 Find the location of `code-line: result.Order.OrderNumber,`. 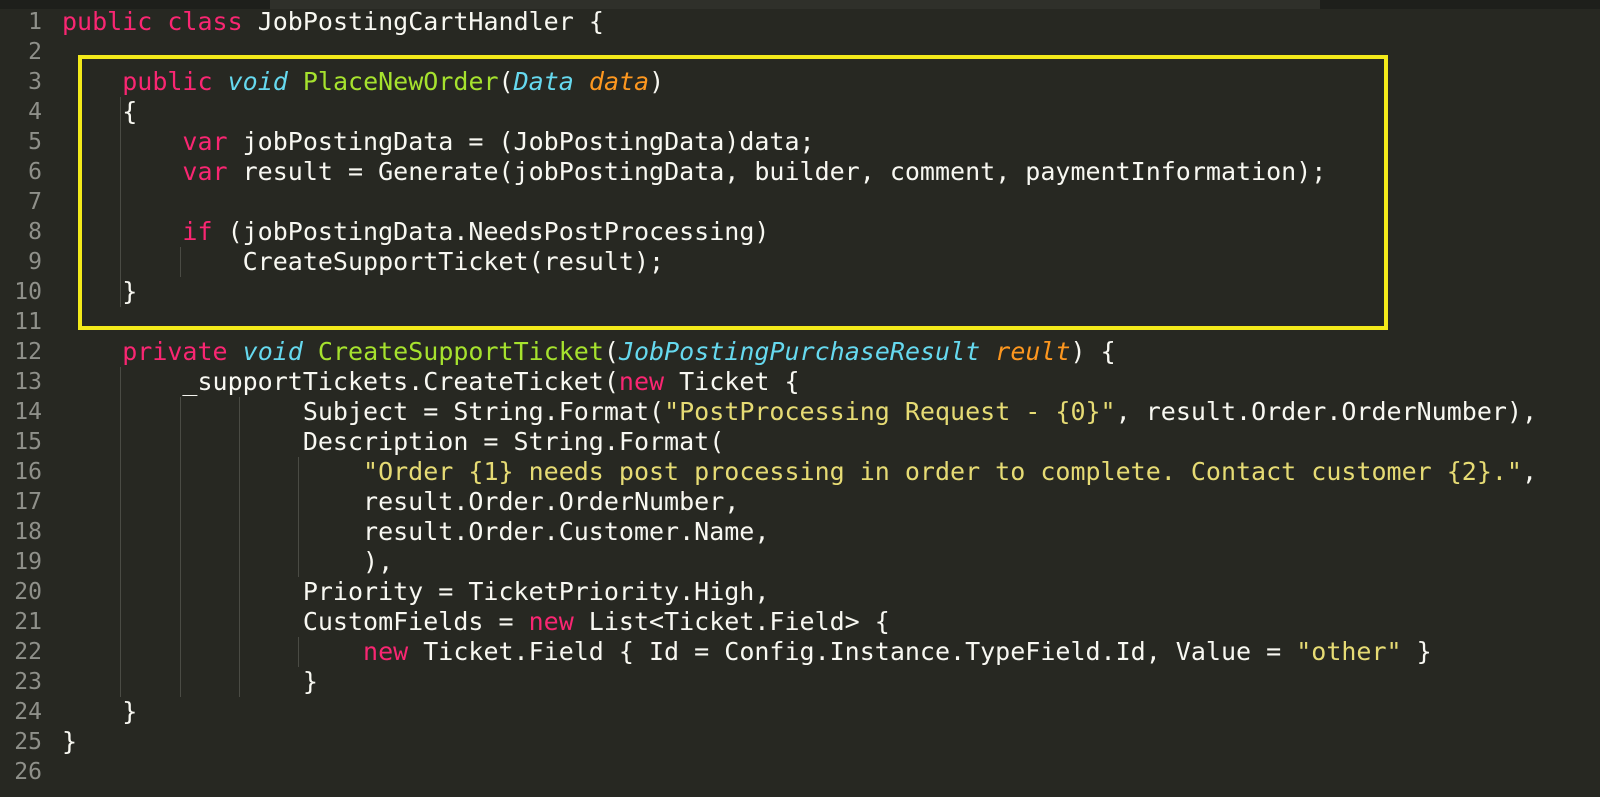

code-line: result.Order.OrderNumber, is located at coordinates (831, 502).